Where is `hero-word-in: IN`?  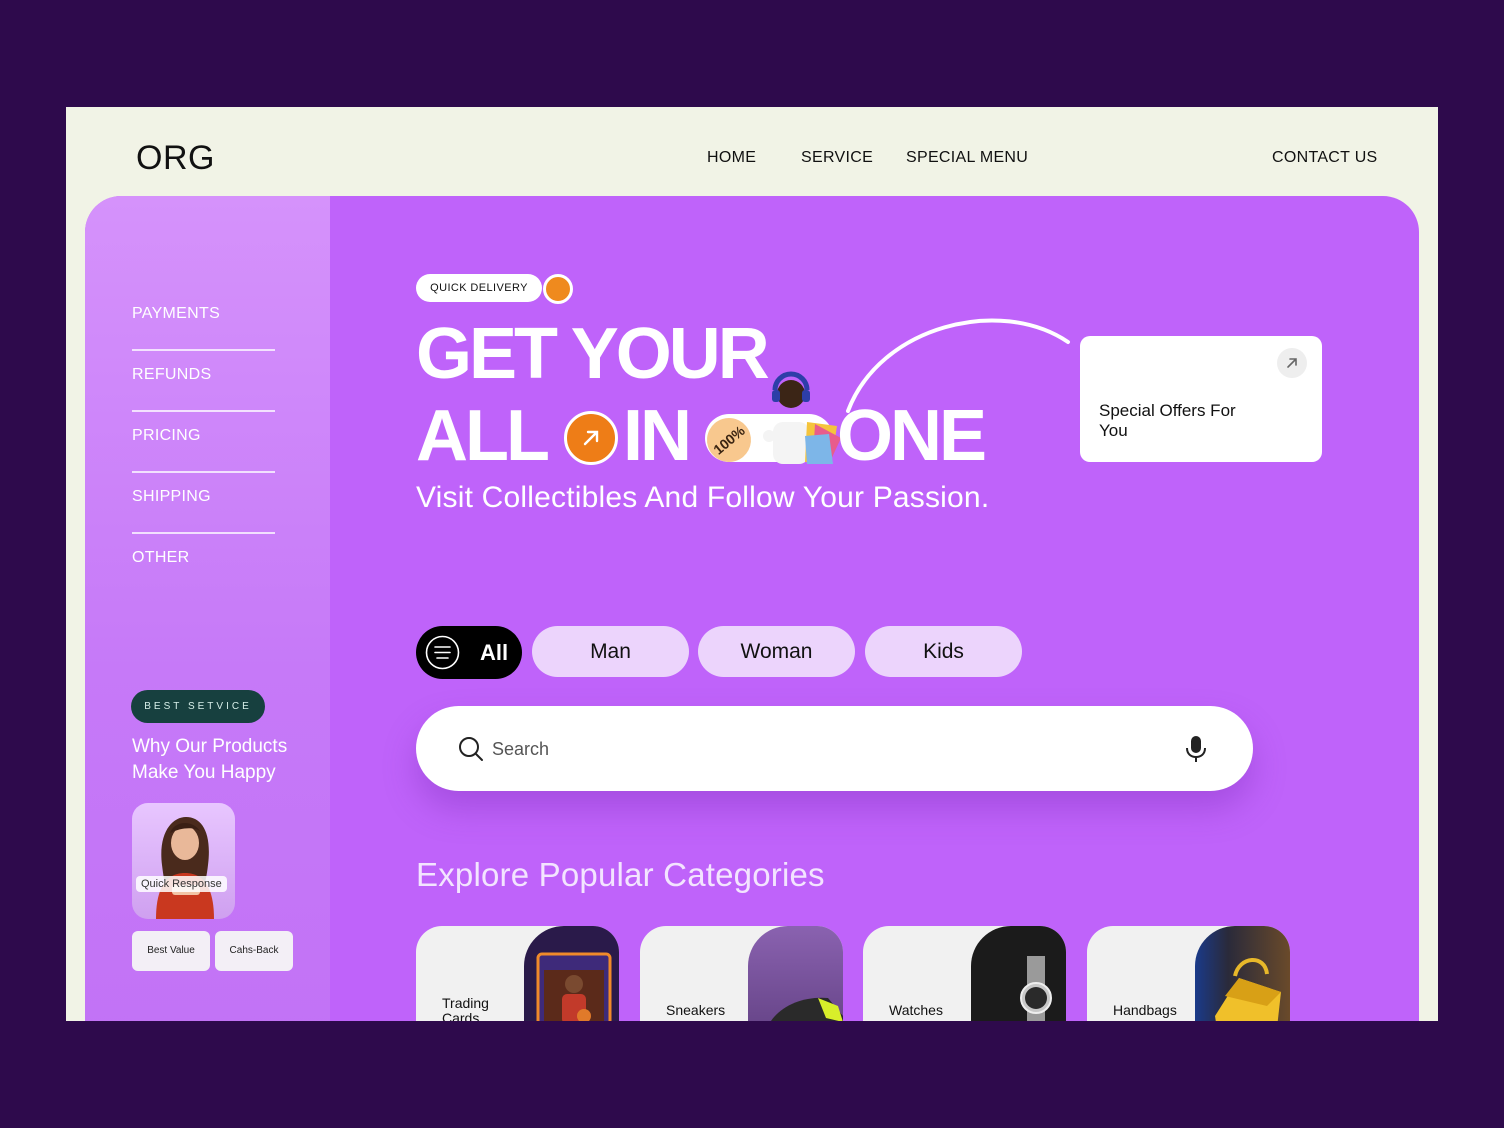
hero-word-in: IN is located at coordinates (657, 436).